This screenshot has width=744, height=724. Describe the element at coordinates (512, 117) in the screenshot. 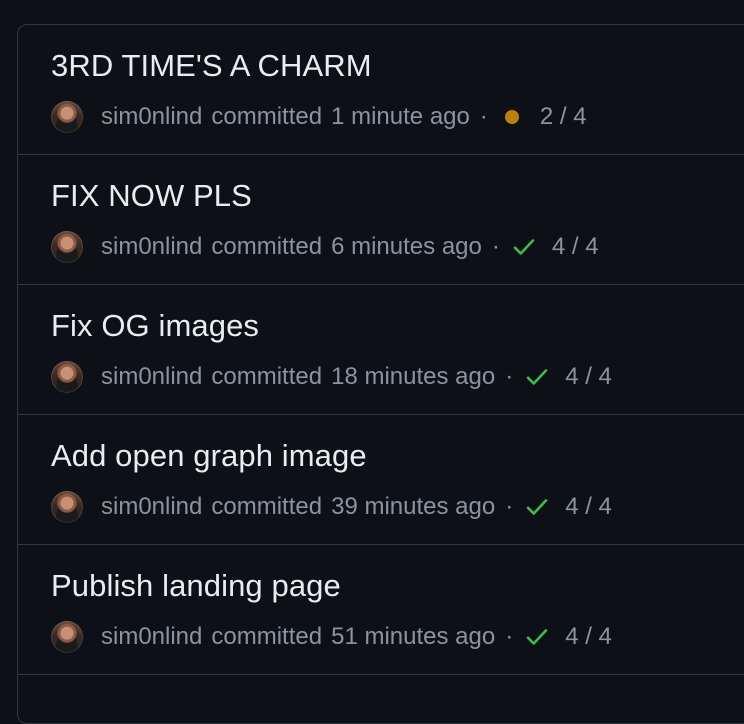

I see `dot-fill-icon` at that location.